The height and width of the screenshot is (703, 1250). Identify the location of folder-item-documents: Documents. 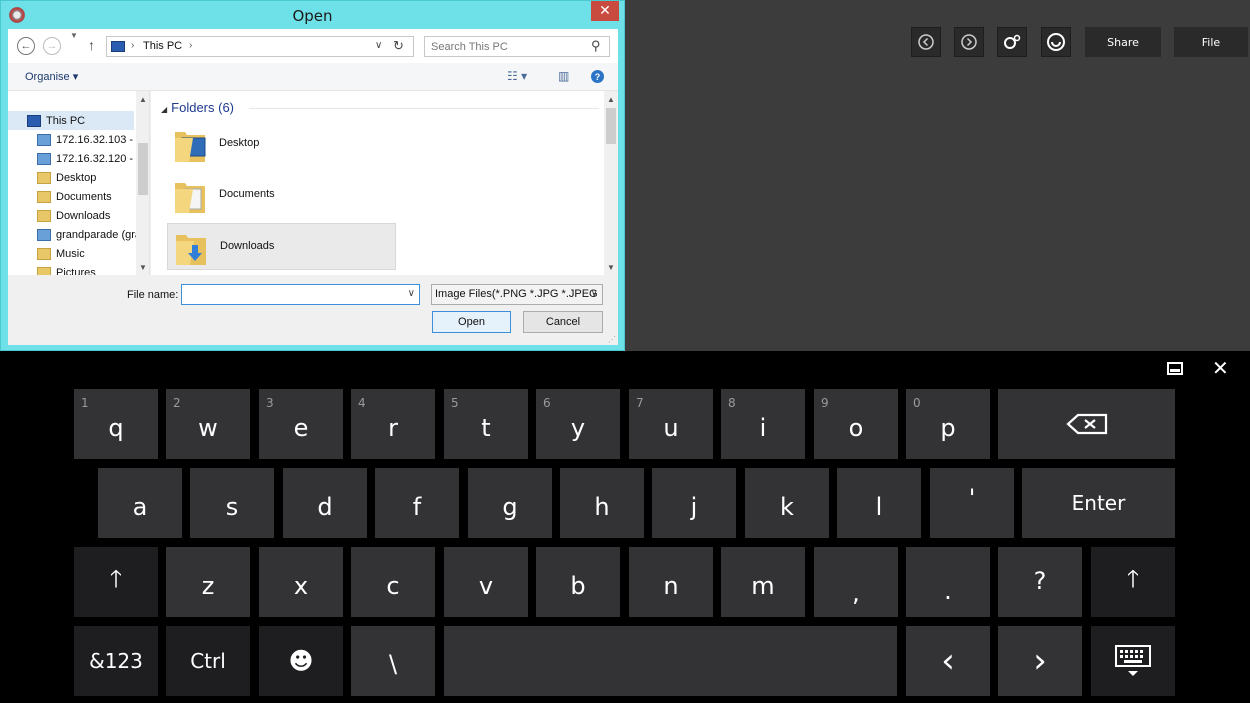
(281, 195).